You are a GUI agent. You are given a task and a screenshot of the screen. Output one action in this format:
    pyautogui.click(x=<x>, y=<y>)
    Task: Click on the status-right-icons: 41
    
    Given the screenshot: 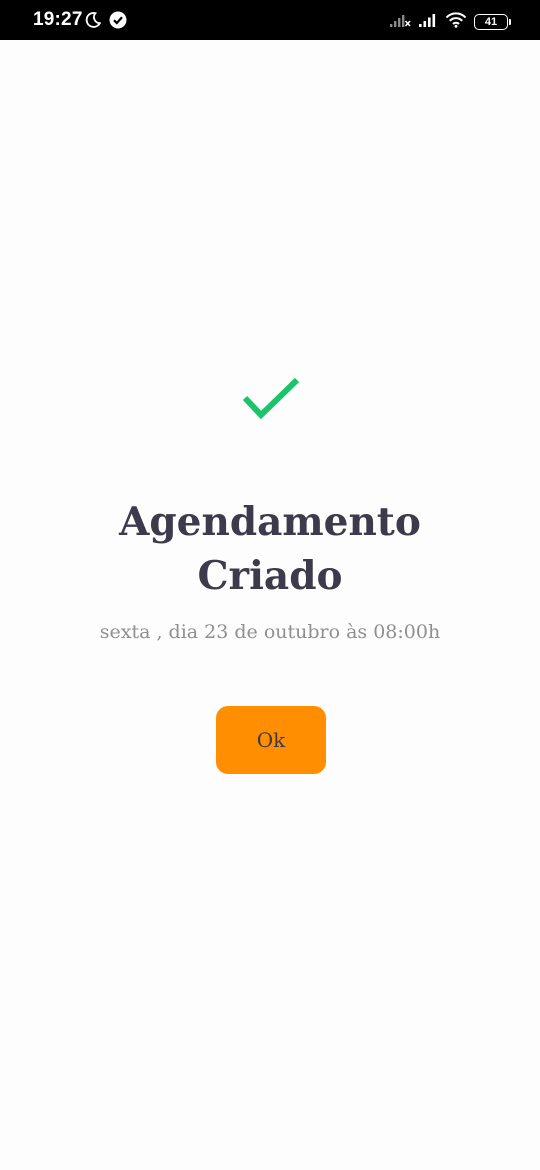 What is the action you would take?
    pyautogui.click(x=450, y=22)
    